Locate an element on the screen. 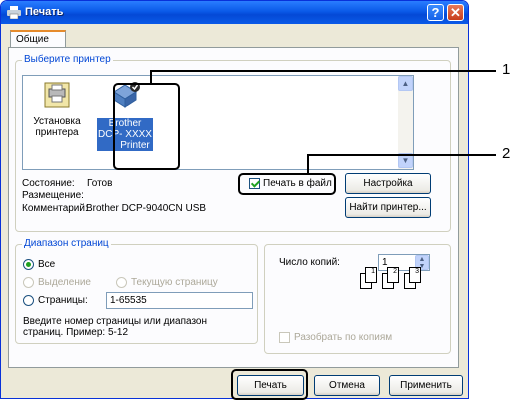 The height and width of the screenshot is (400, 522). comment-label: Комментарий: is located at coordinates (55, 208).